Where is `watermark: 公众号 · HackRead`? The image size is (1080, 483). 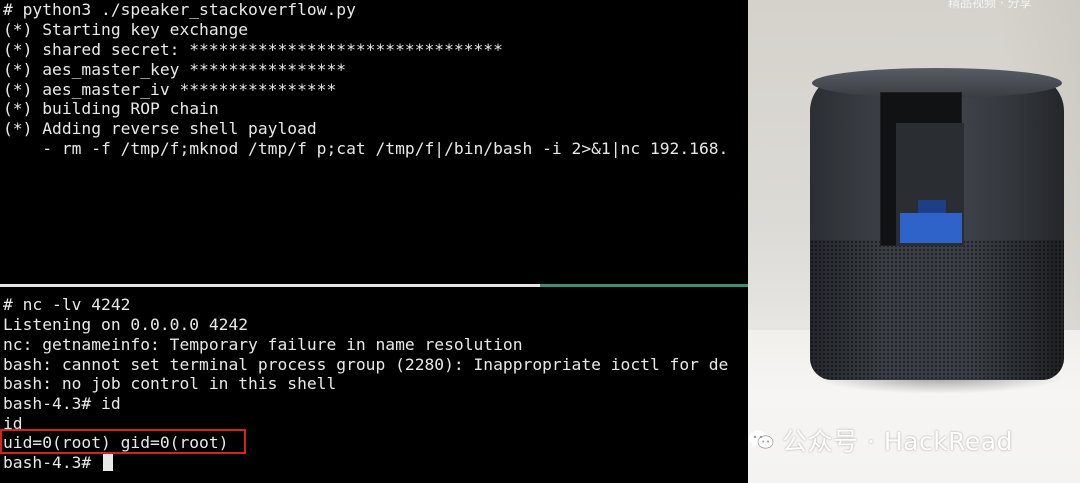 watermark: 公众号 · HackRead is located at coordinates (880, 440).